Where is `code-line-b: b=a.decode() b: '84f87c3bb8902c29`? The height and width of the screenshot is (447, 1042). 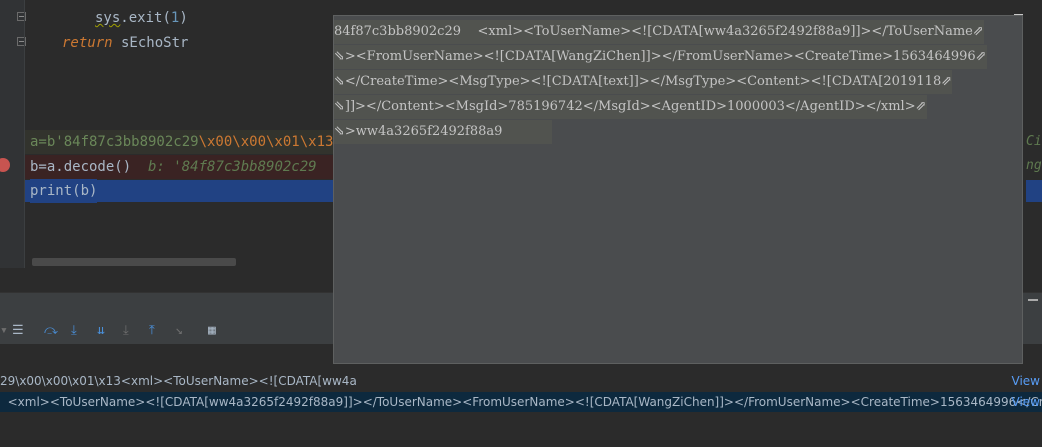 code-line-b: b=a.decode() b: '84f87c3bb8902c29 is located at coordinates (173, 167).